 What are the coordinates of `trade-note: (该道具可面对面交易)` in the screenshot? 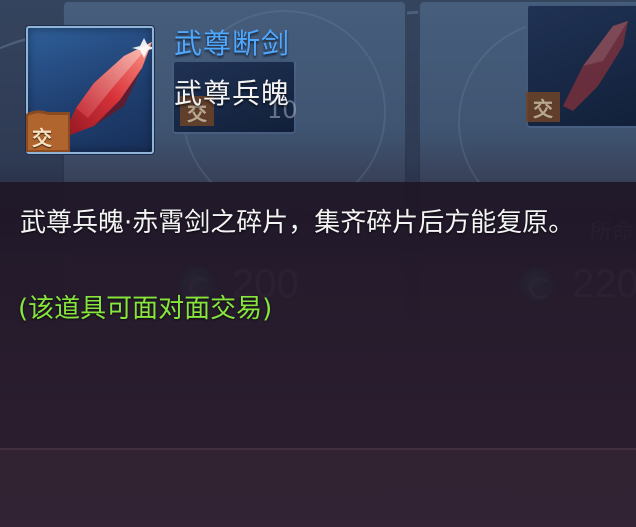 It's located at (145, 309).